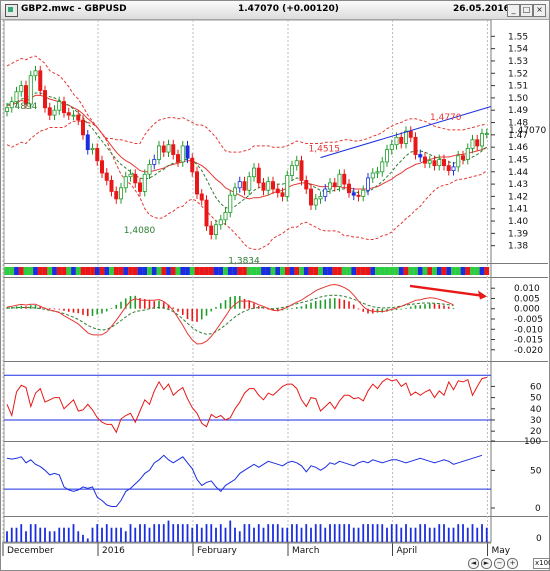 Image resolution: width=550 pixels, height=571 pixels. I want to click on zoom-out-icon: −, so click(499, 563).